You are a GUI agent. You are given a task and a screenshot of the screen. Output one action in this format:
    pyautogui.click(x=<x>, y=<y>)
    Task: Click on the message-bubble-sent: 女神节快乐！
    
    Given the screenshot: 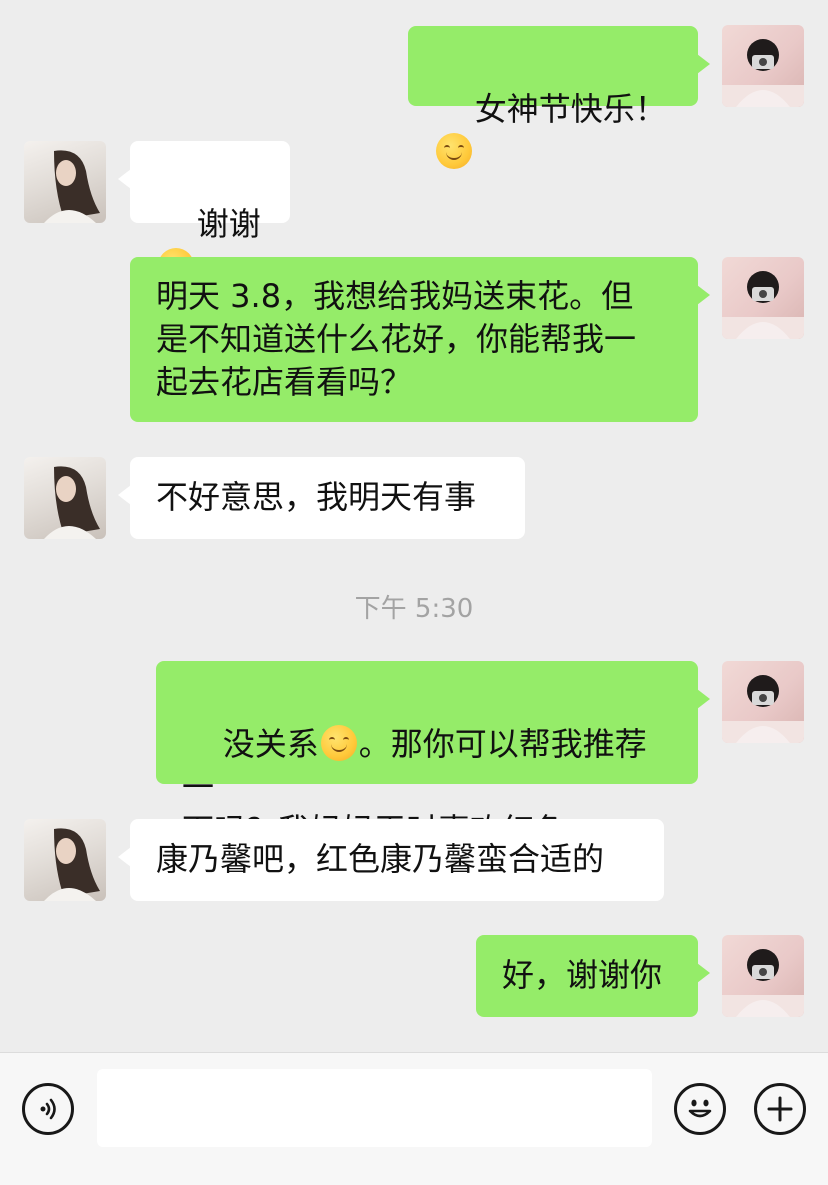 What is the action you would take?
    pyautogui.click(x=559, y=97)
    